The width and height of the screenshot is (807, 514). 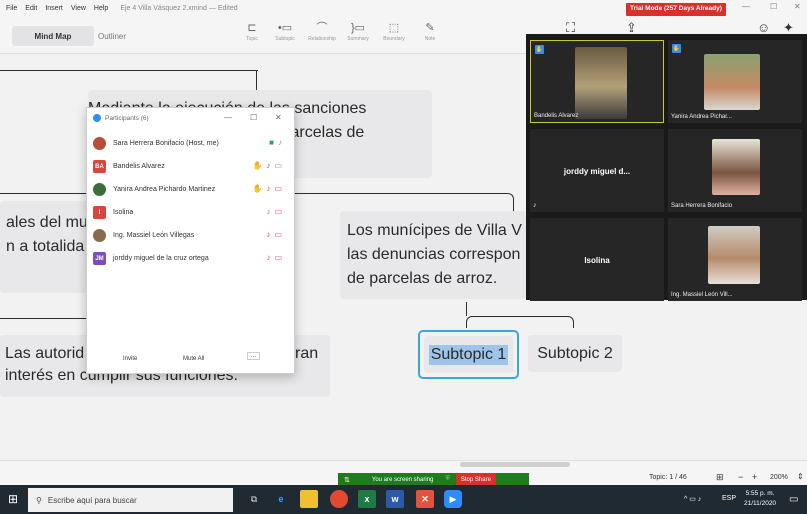 I want to click on zoom-in-button: +, so click(x=754, y=477).